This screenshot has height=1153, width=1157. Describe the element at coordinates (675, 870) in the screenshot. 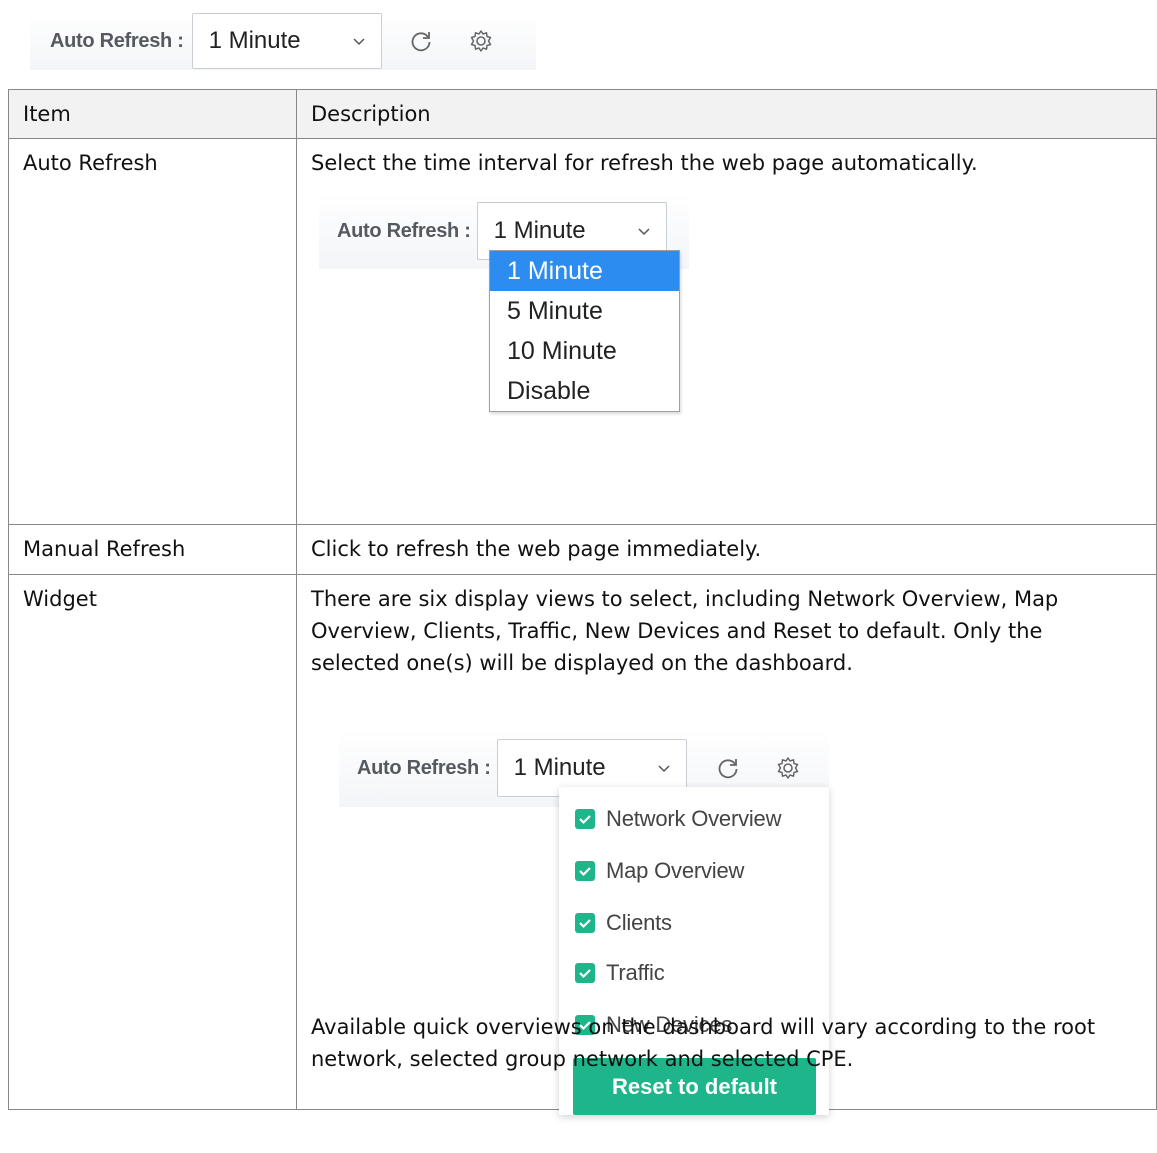

I see `widget-item-label: Map Overview` at that location.